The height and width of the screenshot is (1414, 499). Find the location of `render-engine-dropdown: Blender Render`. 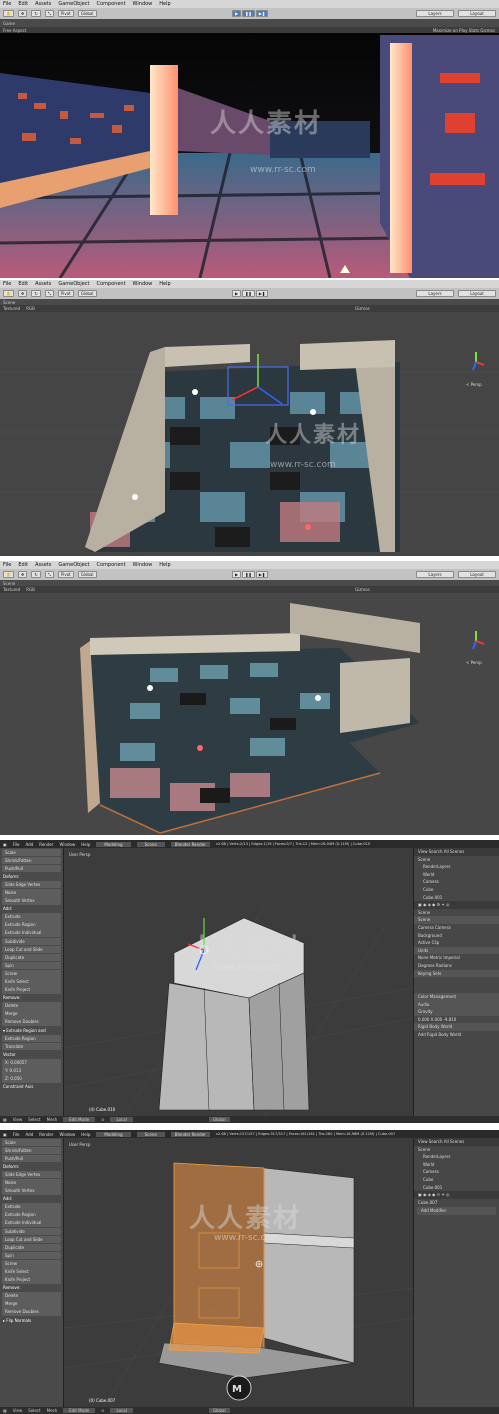

render-engine-dropdown: Blender Render is located at coordinates (190, 1134).